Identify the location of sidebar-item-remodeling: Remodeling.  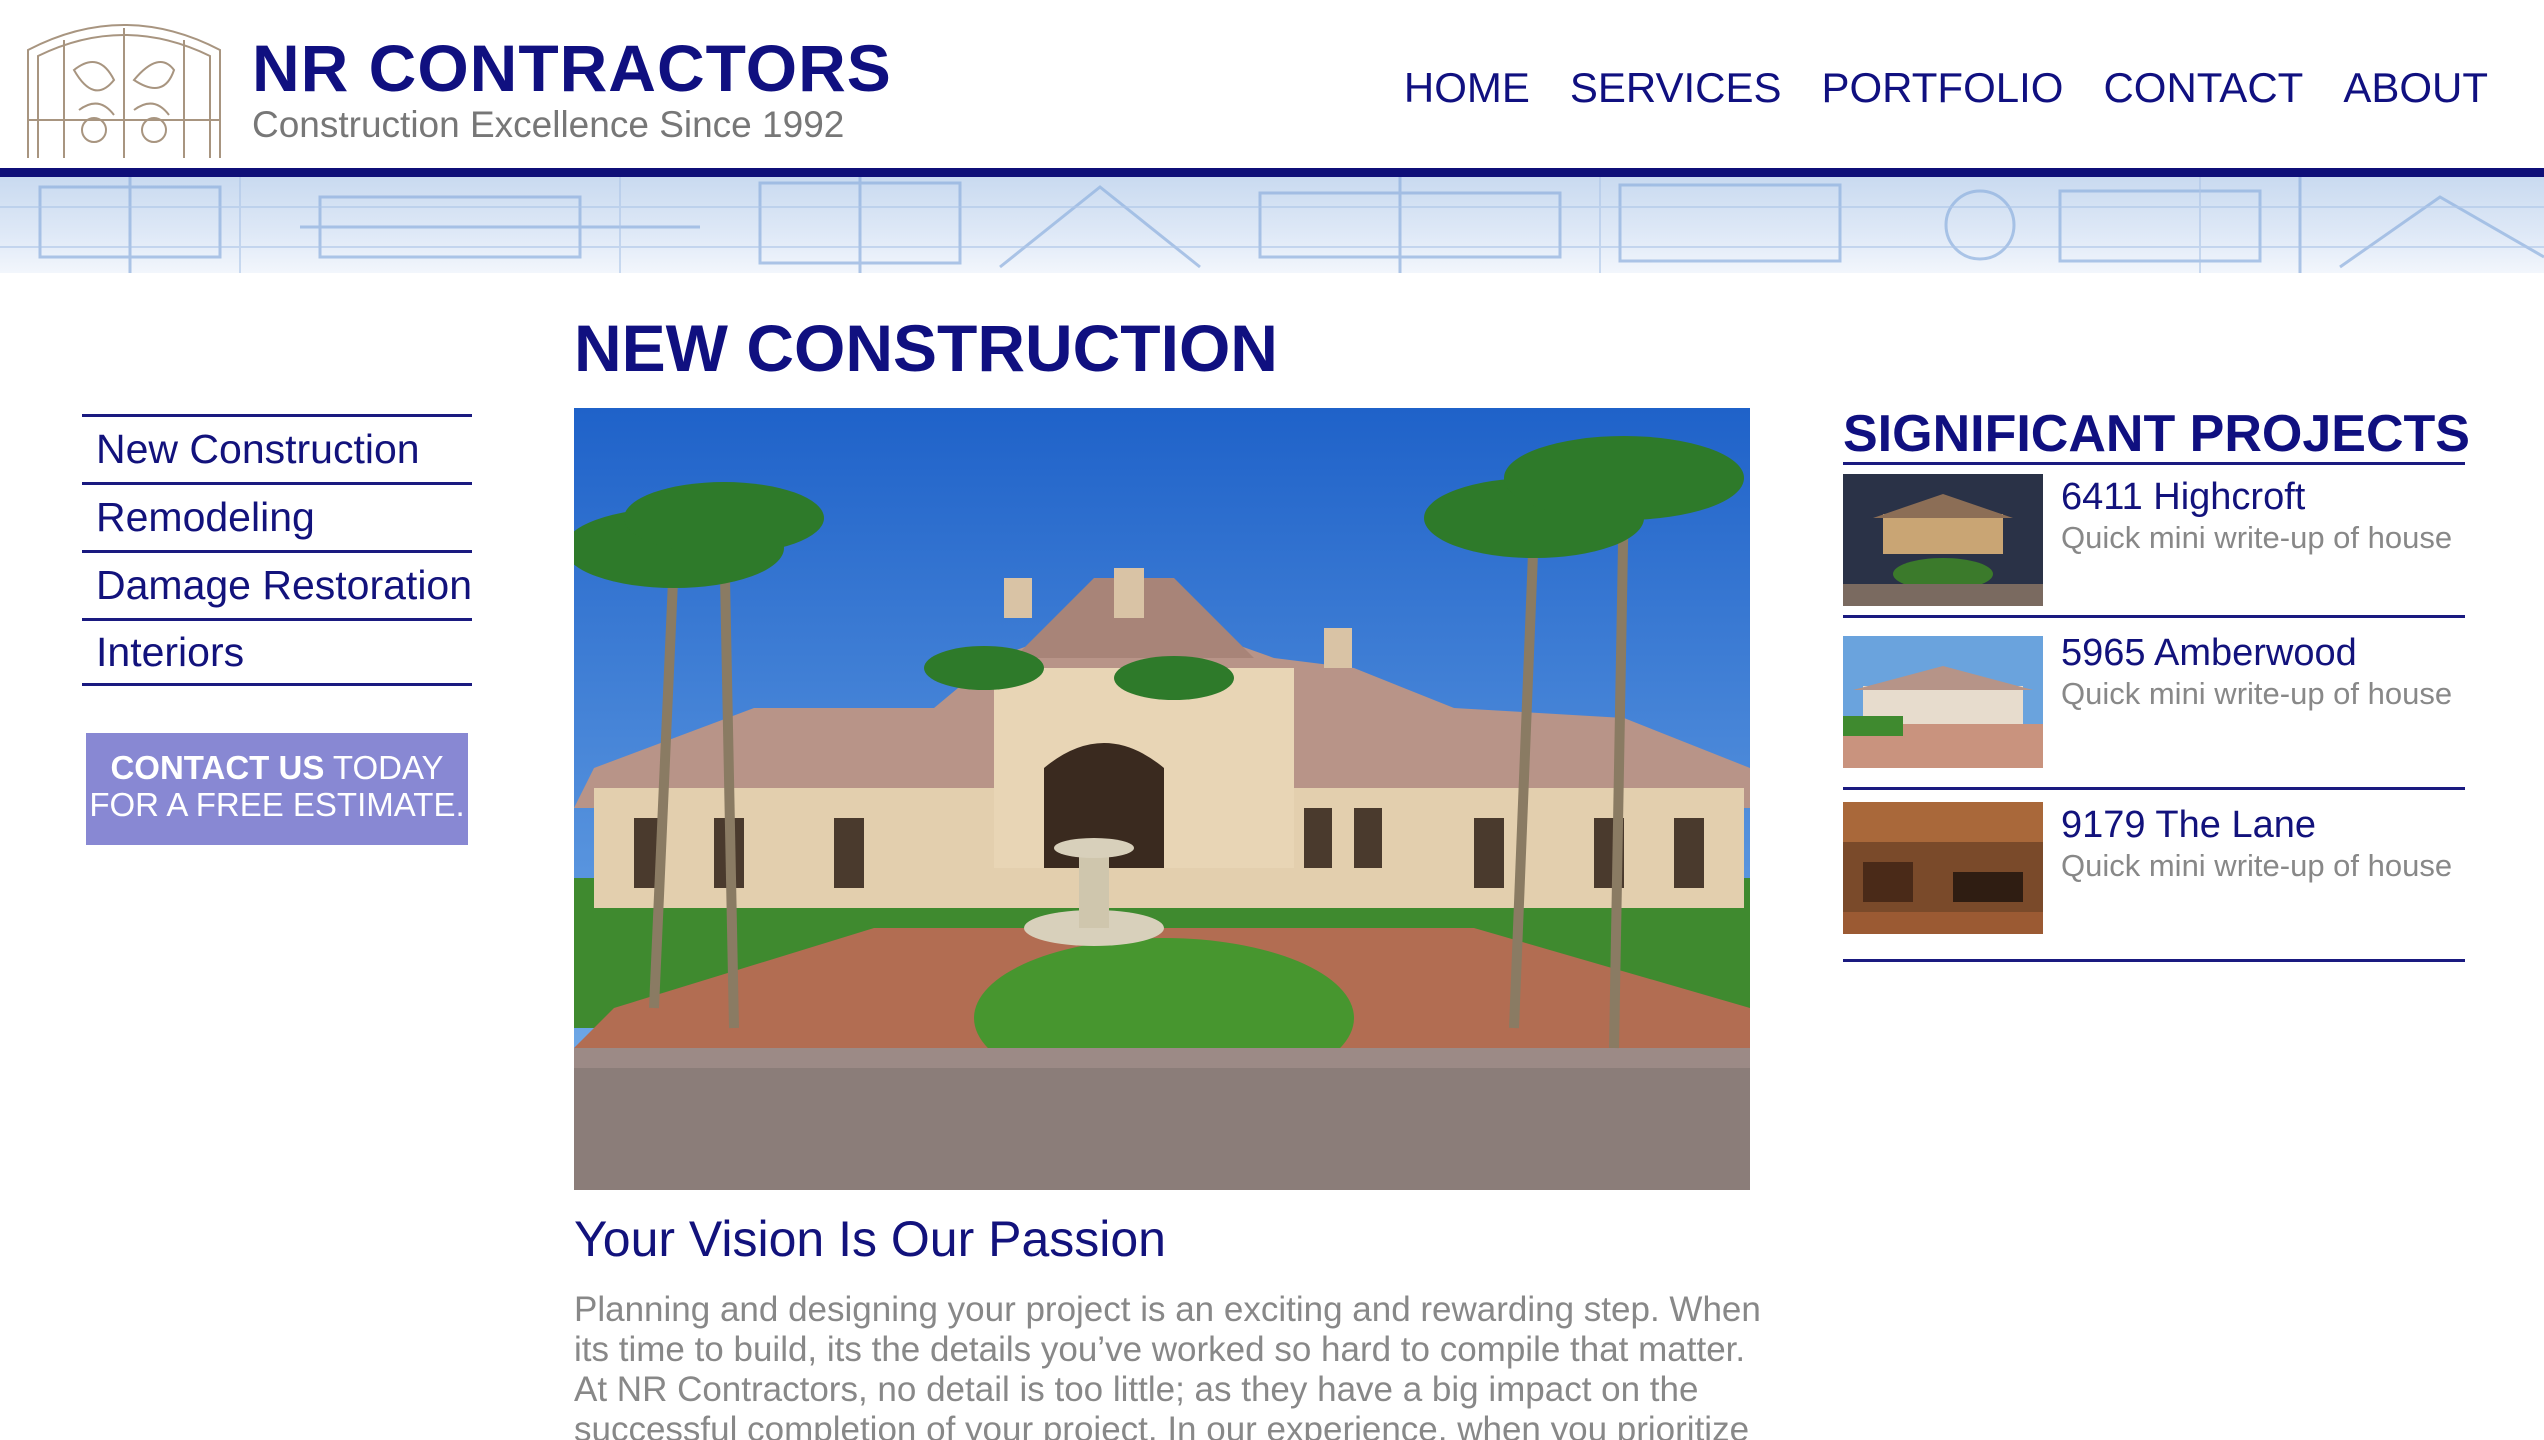
(277, 516).